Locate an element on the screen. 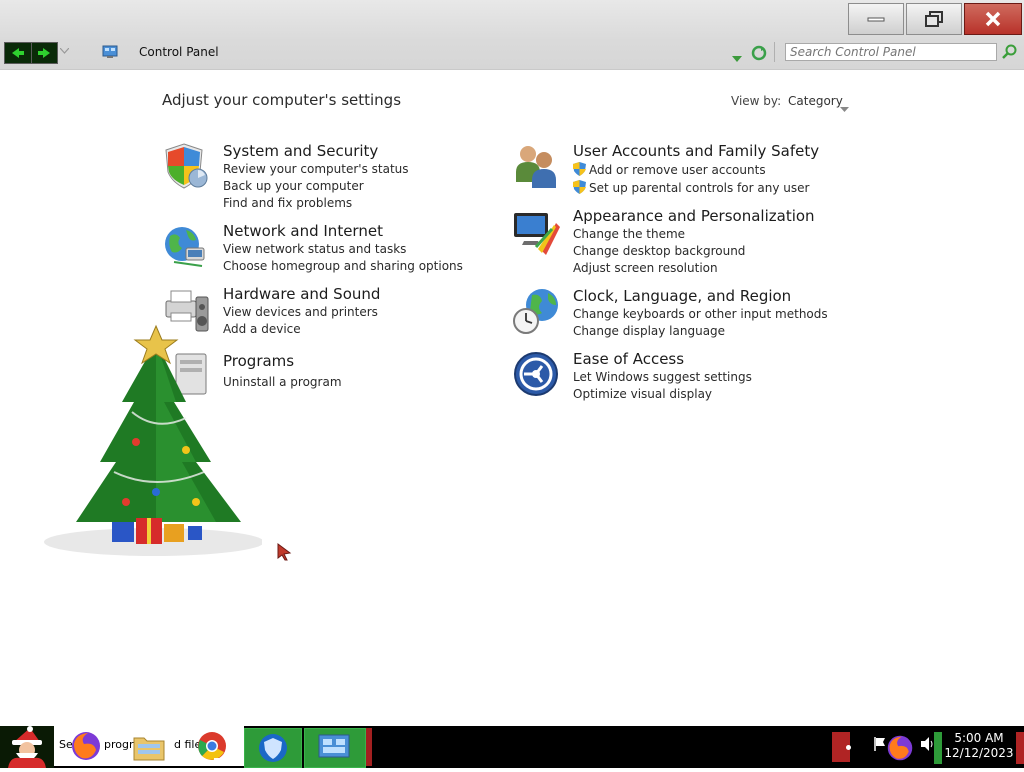 The image size is (1024, 772). close-button is located at coordinates (993, 19).